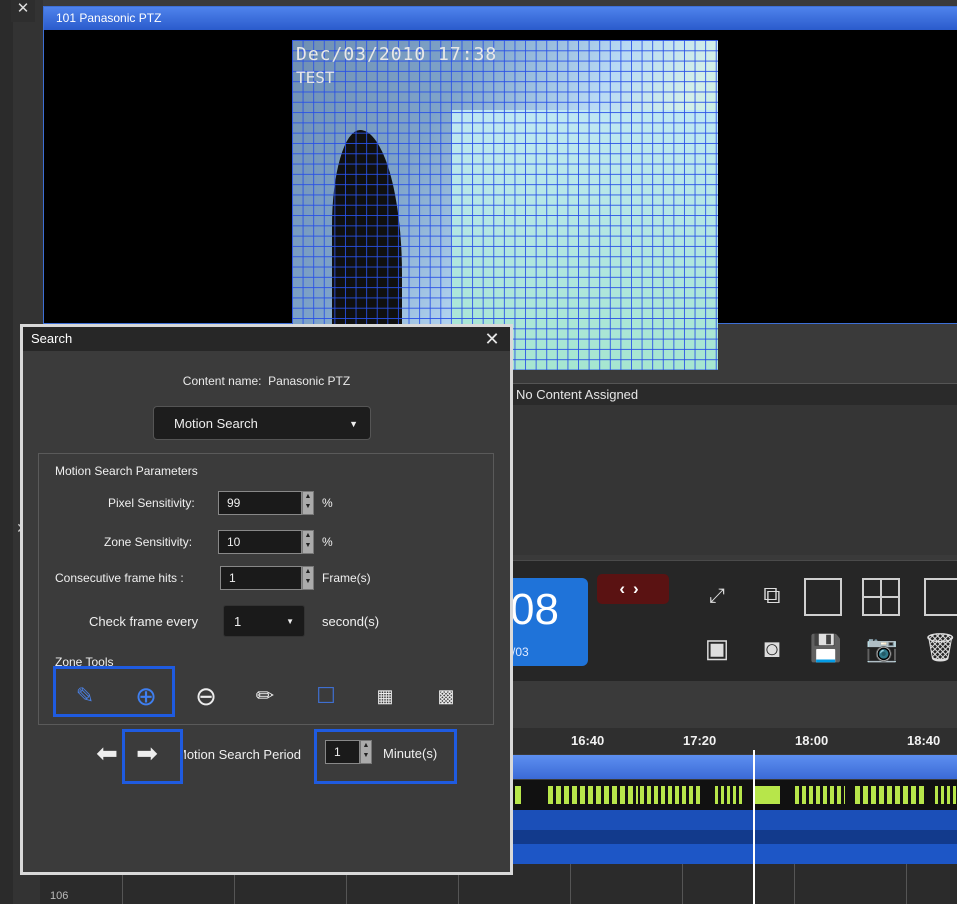 The width and height of the screenshot is (957, 904). What do you see at coordinates (264, 621) in the screenshot?
I see `check-frame-dropdown: 1 ▼` at bounding box center [264, 621].